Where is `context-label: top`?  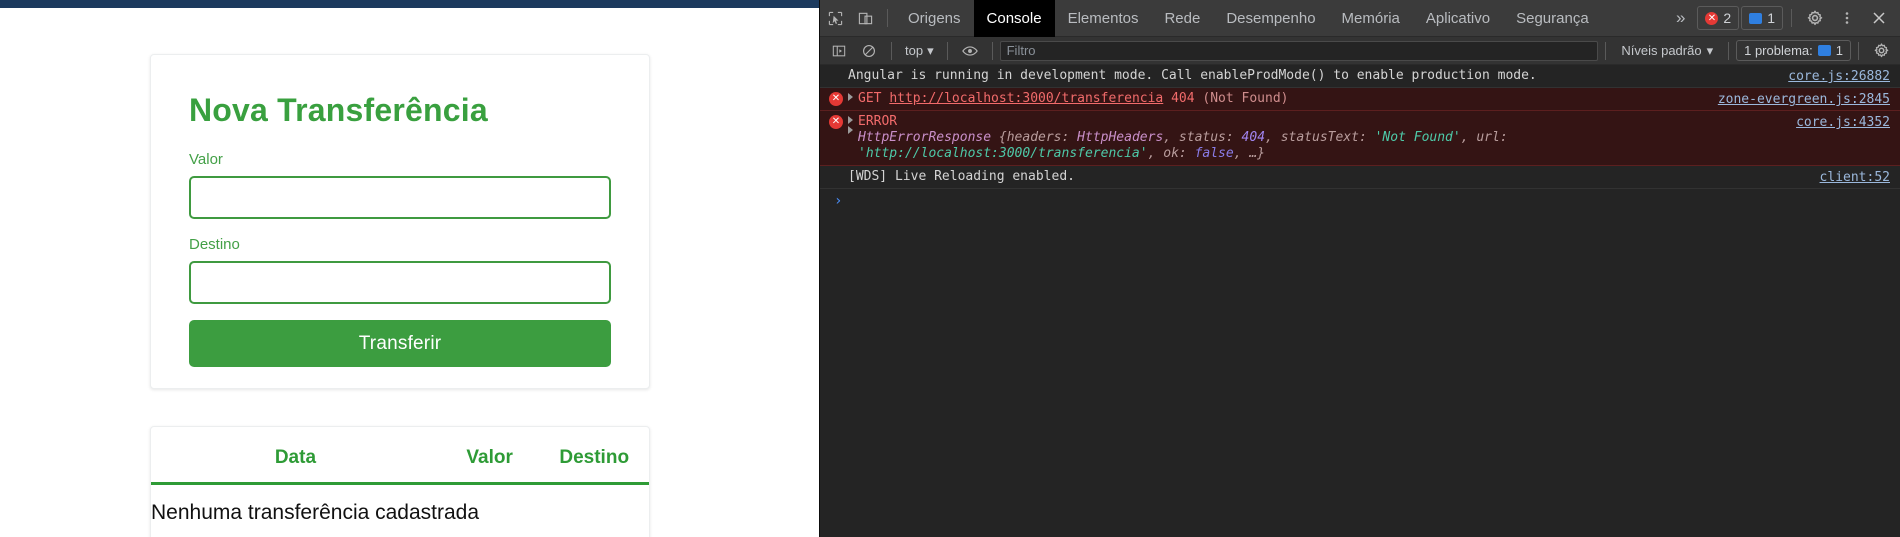 context-label: top is located at coordinates (914, 50).